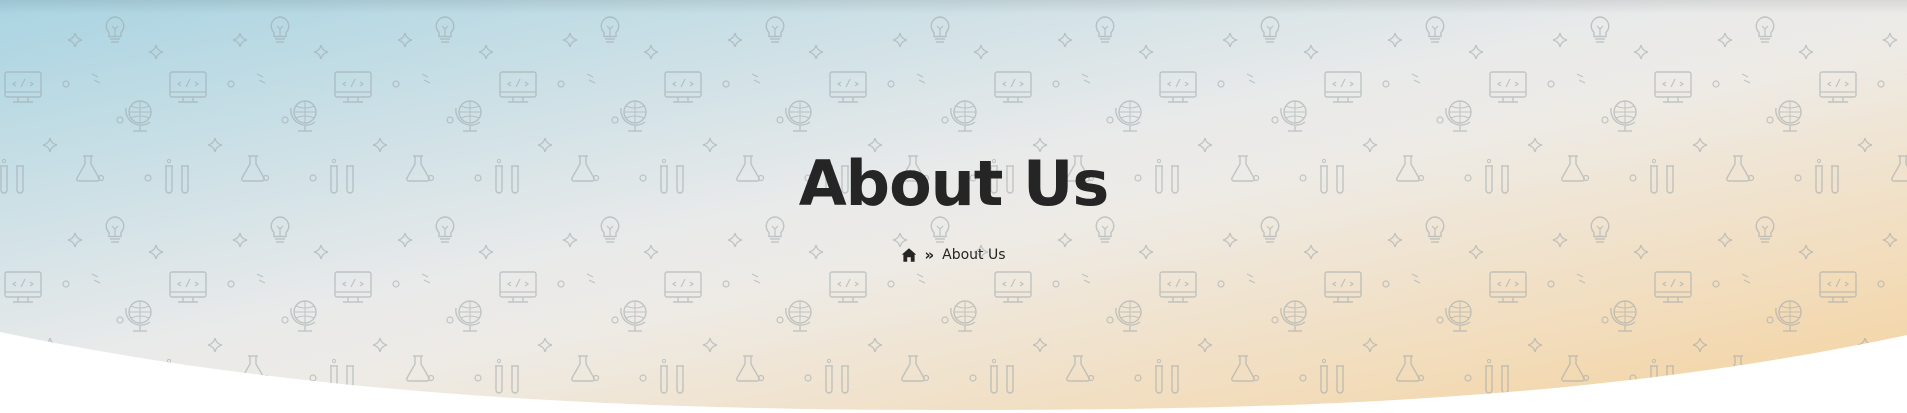 The height and width of the screenshot is (413, 1907). Describe the element at coordinates (974, 255) in the screenshot. I see `breadcrumb-current: About Us` at that location.